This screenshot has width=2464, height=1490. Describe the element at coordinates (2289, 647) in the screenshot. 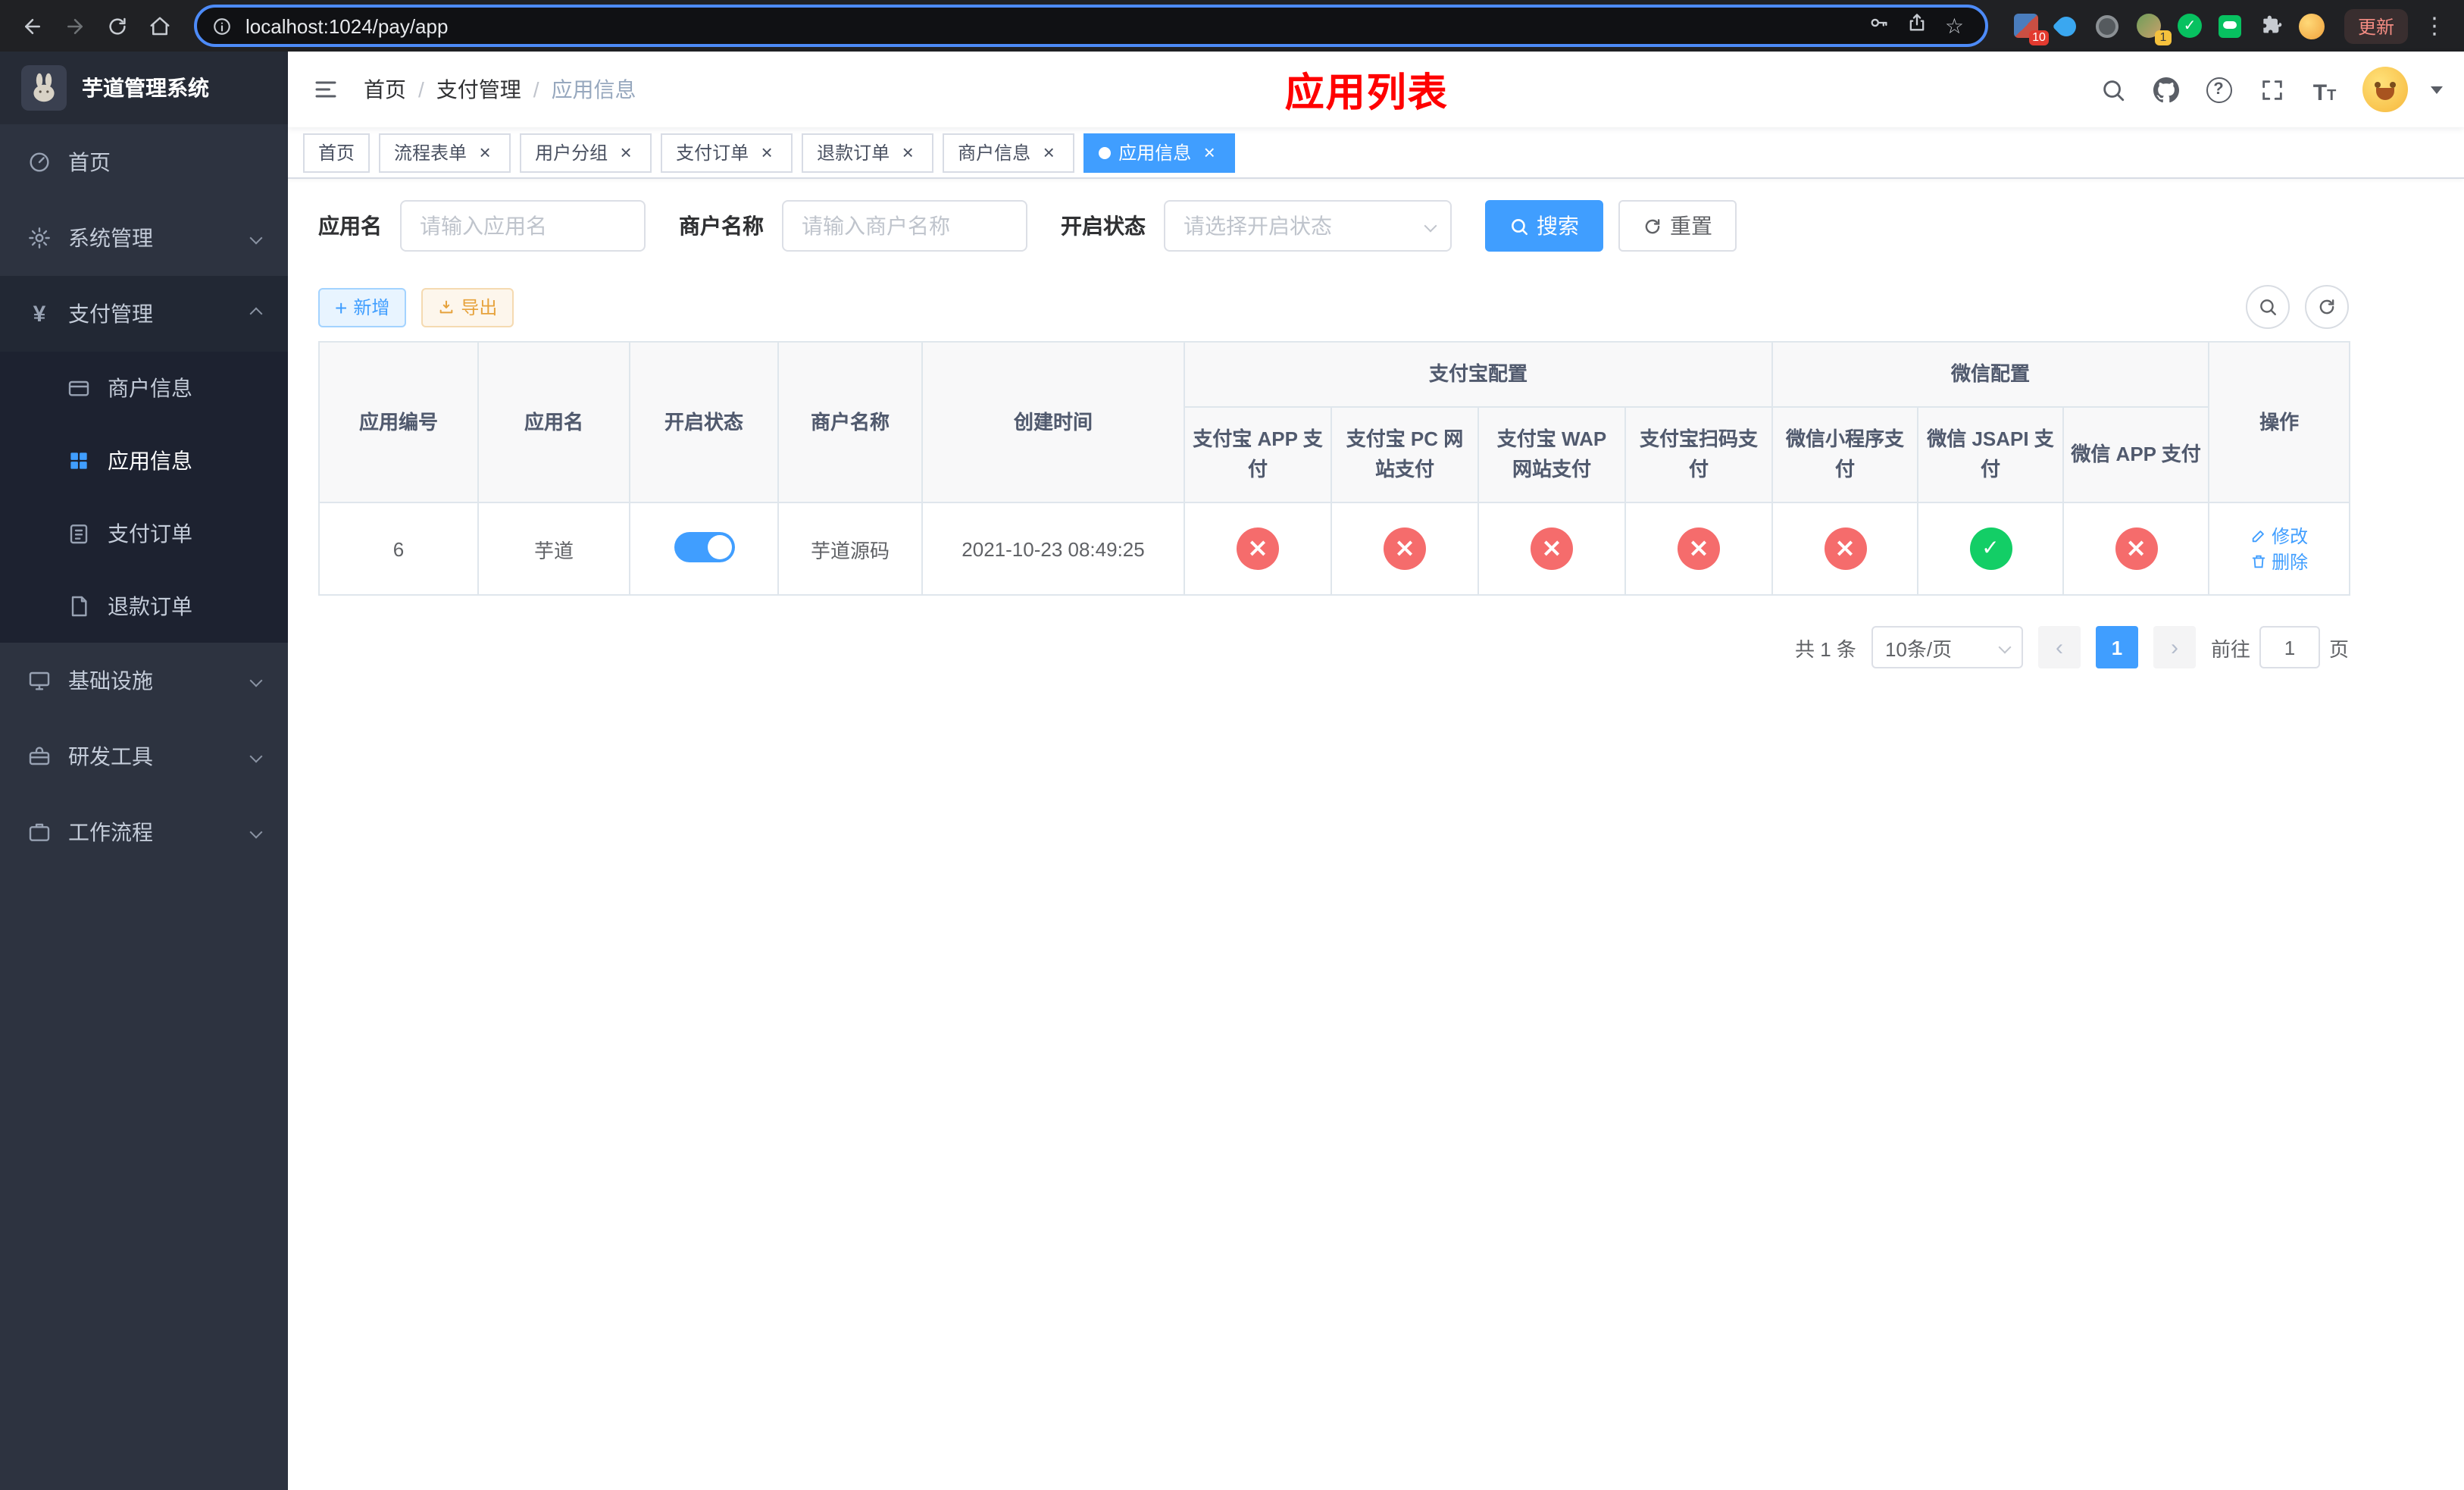

I see `goto-page-input` at that location.